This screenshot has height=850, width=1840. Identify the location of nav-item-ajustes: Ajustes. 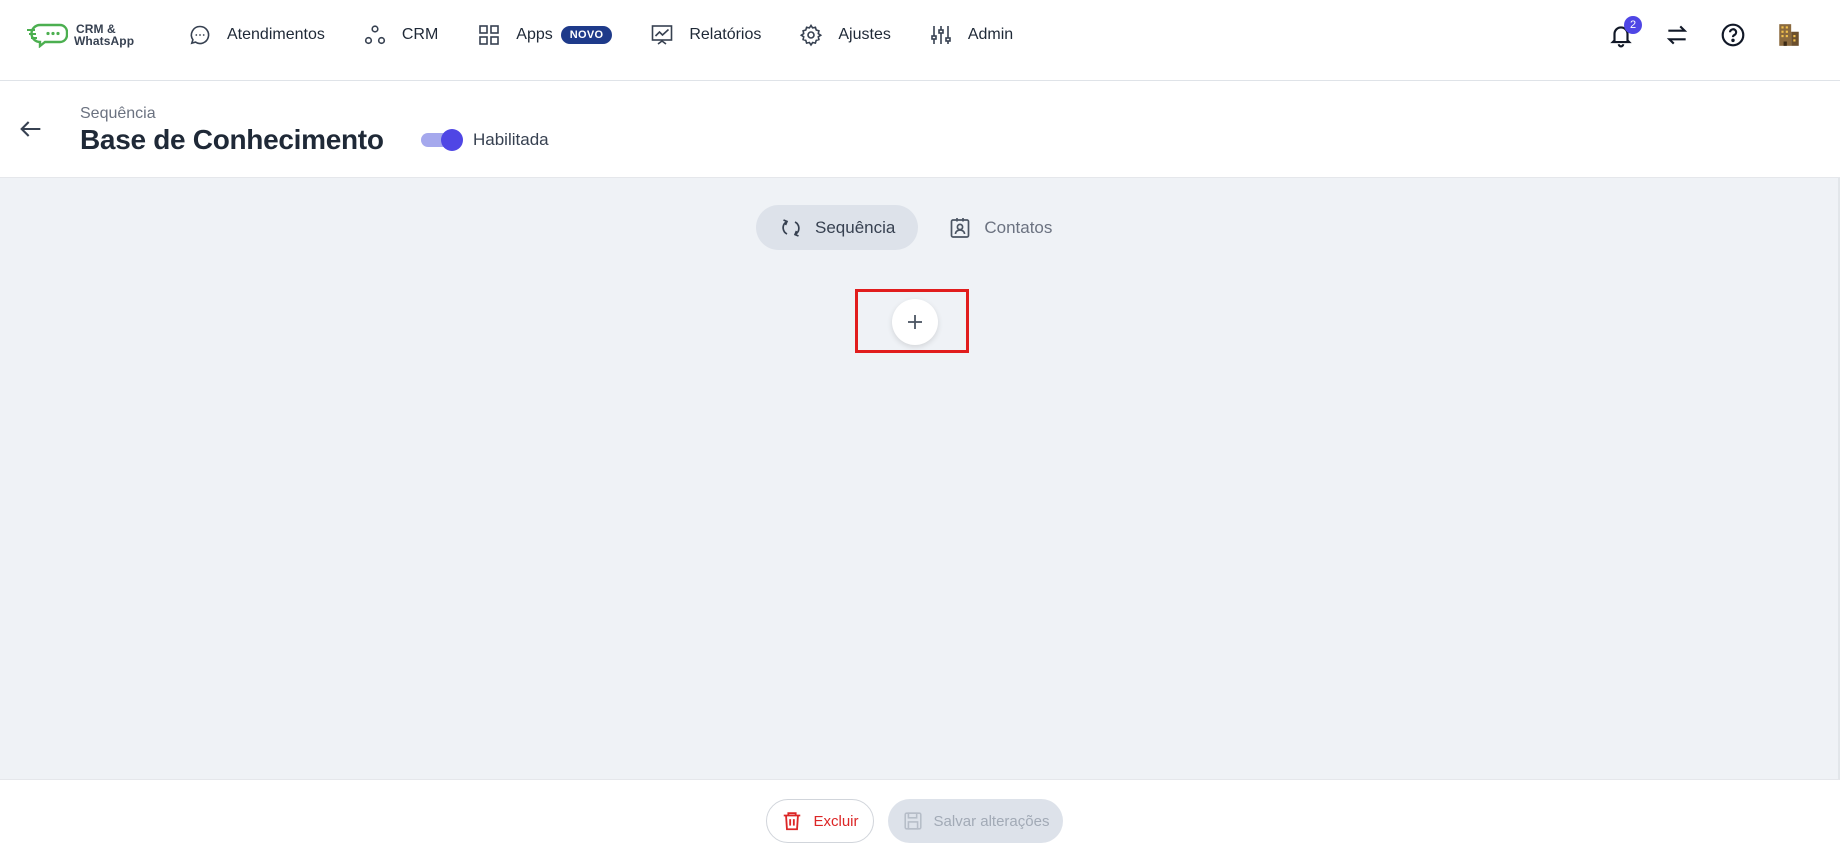
(845, 35).